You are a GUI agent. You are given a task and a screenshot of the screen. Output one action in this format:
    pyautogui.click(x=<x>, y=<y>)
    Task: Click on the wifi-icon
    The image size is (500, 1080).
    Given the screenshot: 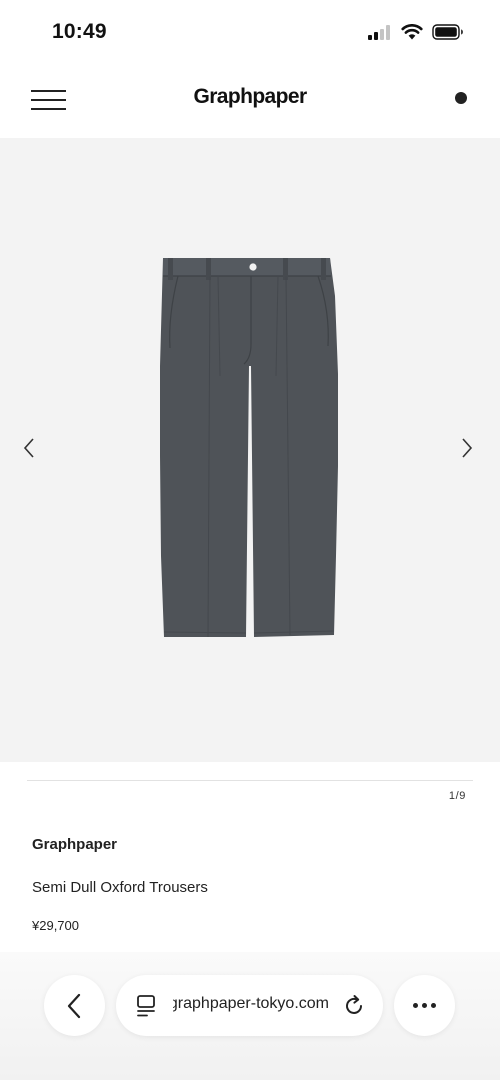 What is the action you would take?
    pyautogui.click(x=412, y=32)
    